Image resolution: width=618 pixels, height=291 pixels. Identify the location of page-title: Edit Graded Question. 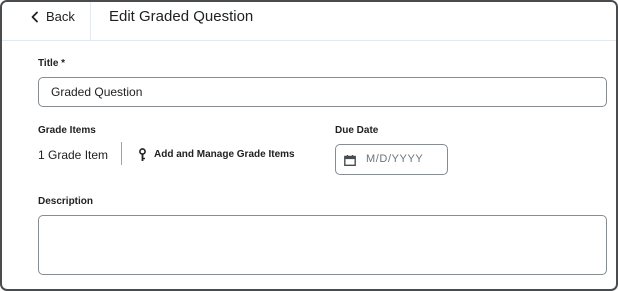
(181, 16).